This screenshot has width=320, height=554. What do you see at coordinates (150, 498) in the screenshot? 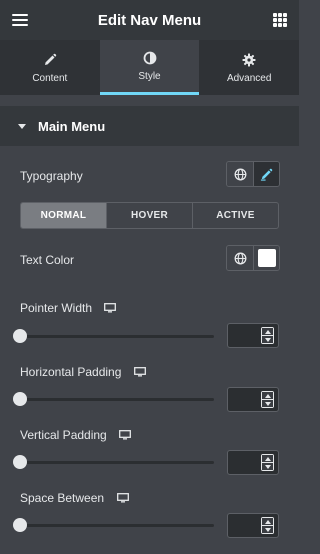
I see `space-between-control: Space Between` at bounding box center [150, 498].